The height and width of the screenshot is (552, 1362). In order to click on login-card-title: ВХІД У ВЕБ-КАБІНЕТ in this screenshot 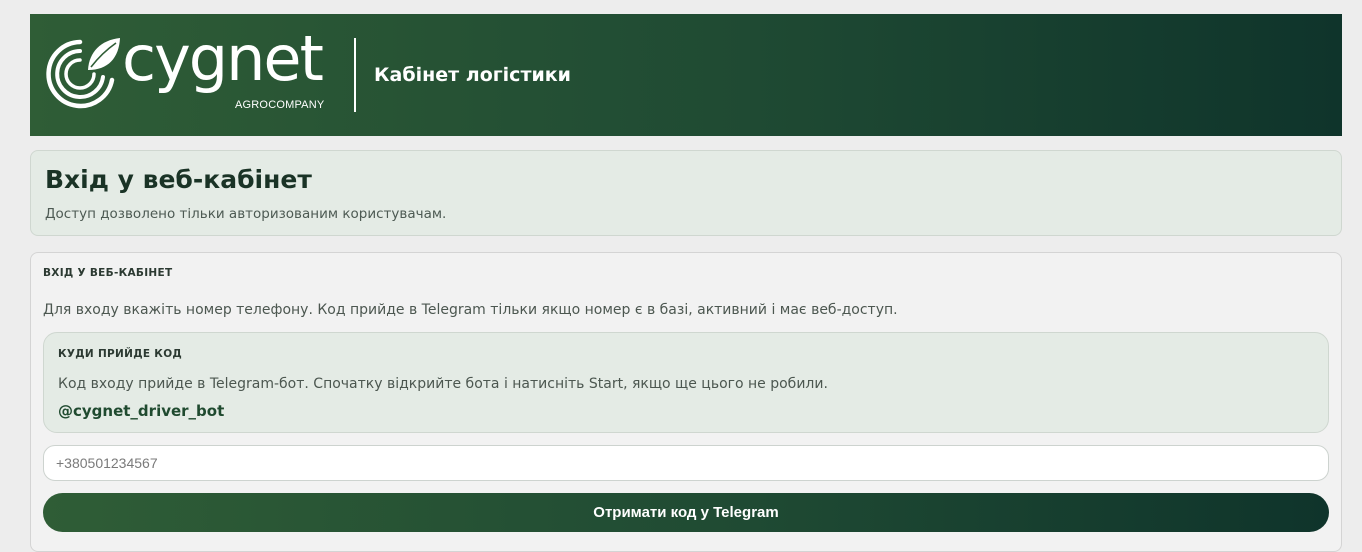, I will do `click(108, 273)`.